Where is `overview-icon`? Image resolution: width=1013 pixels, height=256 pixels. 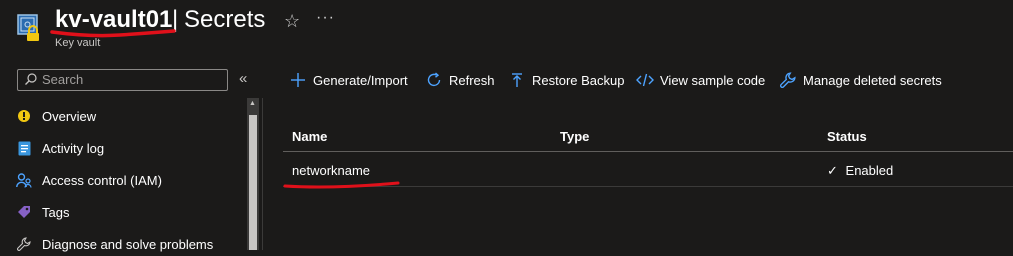 overview-icon is located at coordinates (24, 116).